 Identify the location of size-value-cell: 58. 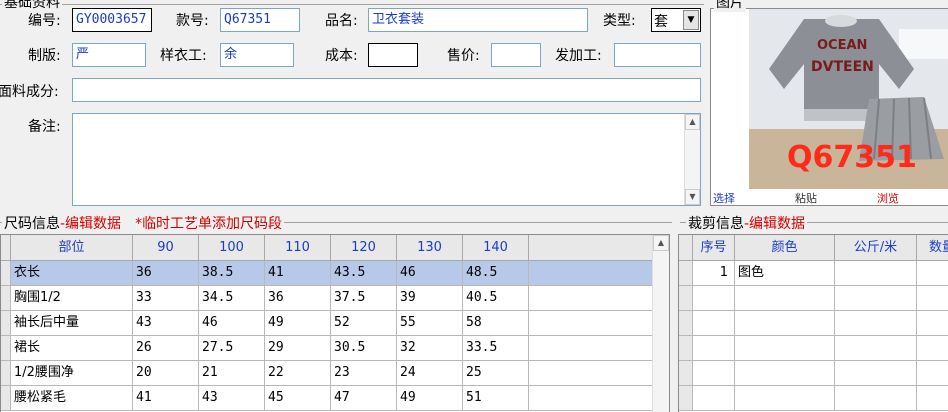
(496, 323).